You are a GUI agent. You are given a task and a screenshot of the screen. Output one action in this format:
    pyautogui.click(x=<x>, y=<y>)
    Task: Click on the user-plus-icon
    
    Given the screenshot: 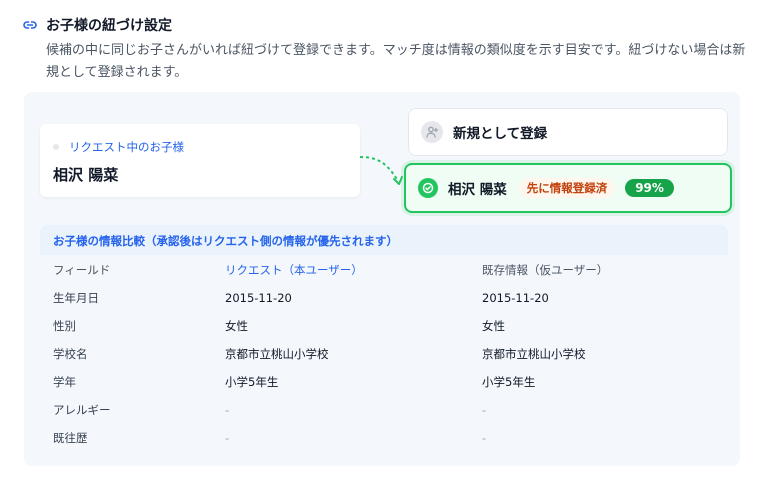 What is the action you would take?
    pyautogui.click(x=432, y=132)
    